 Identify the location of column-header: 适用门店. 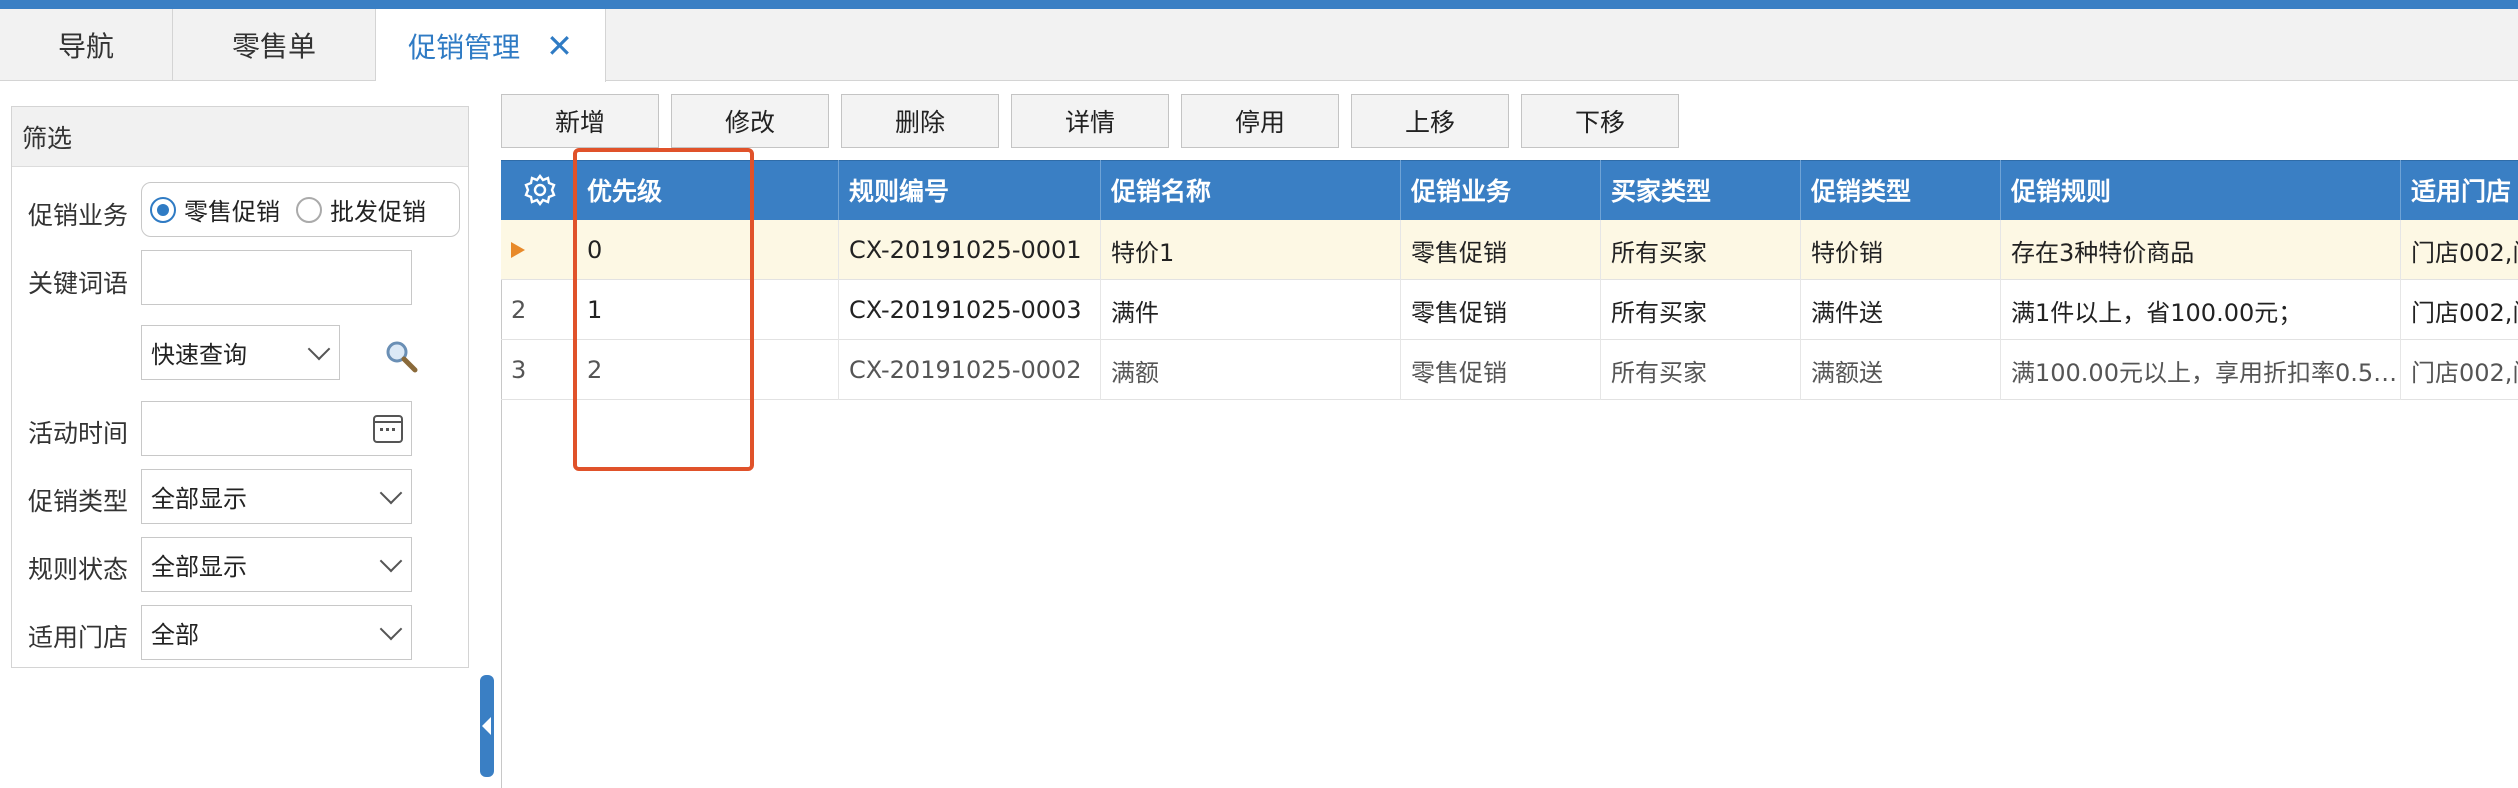
(2459, 190).